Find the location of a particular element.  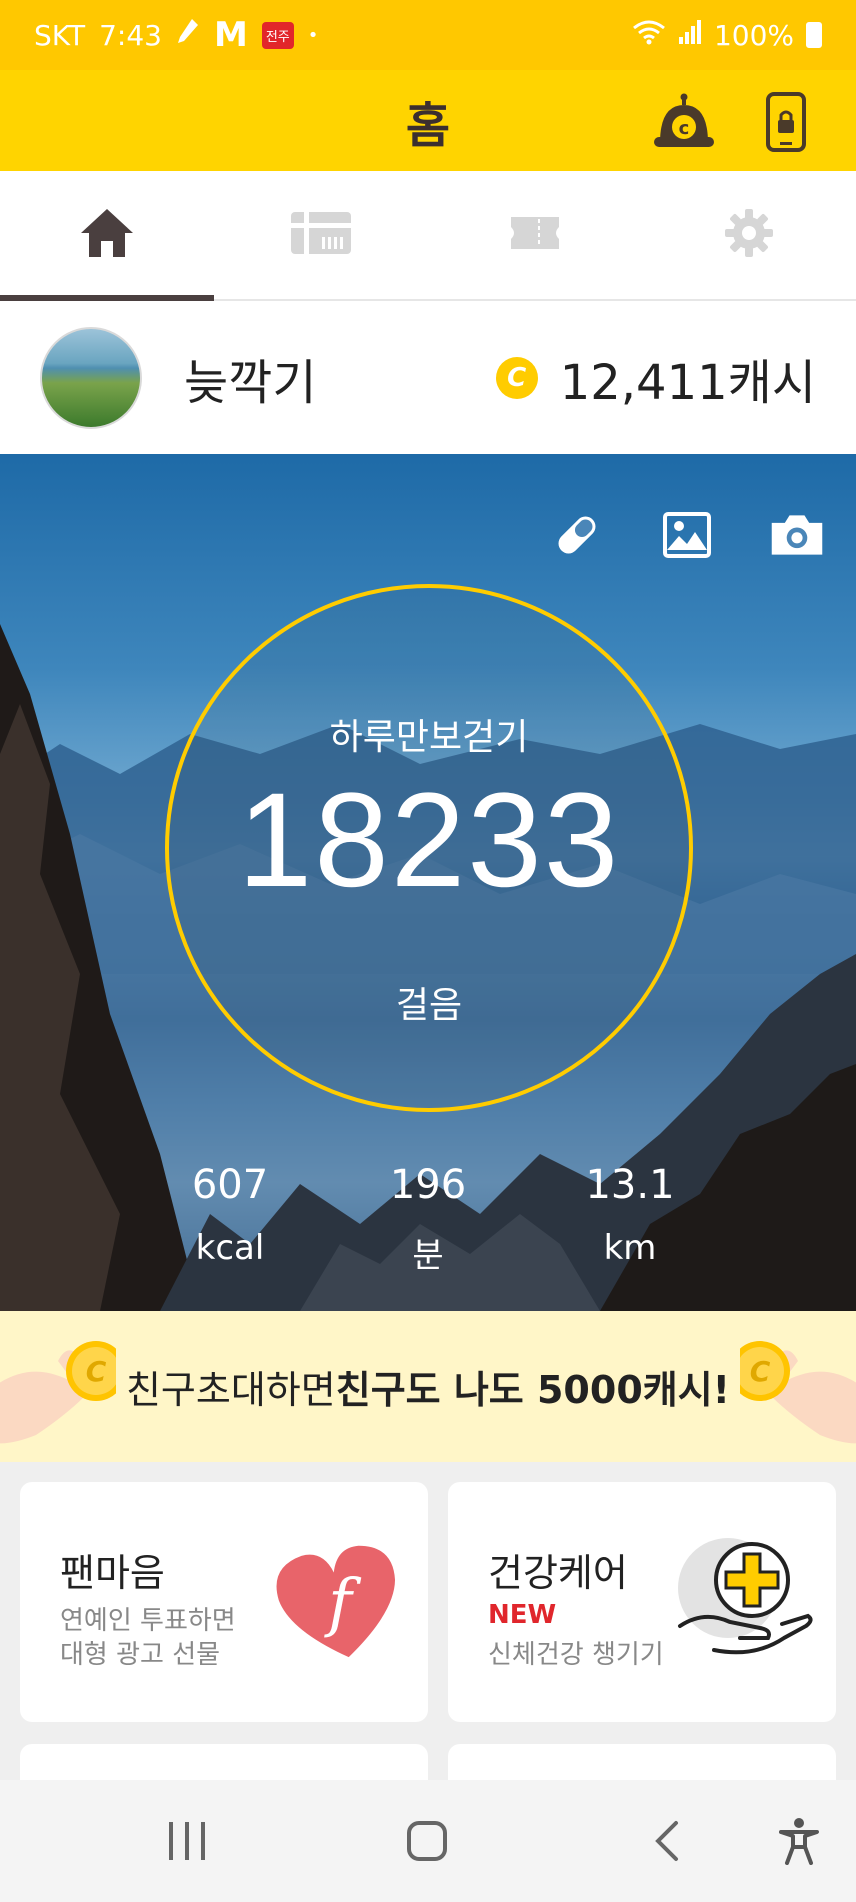

tab-settings is located at coordinates (749, 235).